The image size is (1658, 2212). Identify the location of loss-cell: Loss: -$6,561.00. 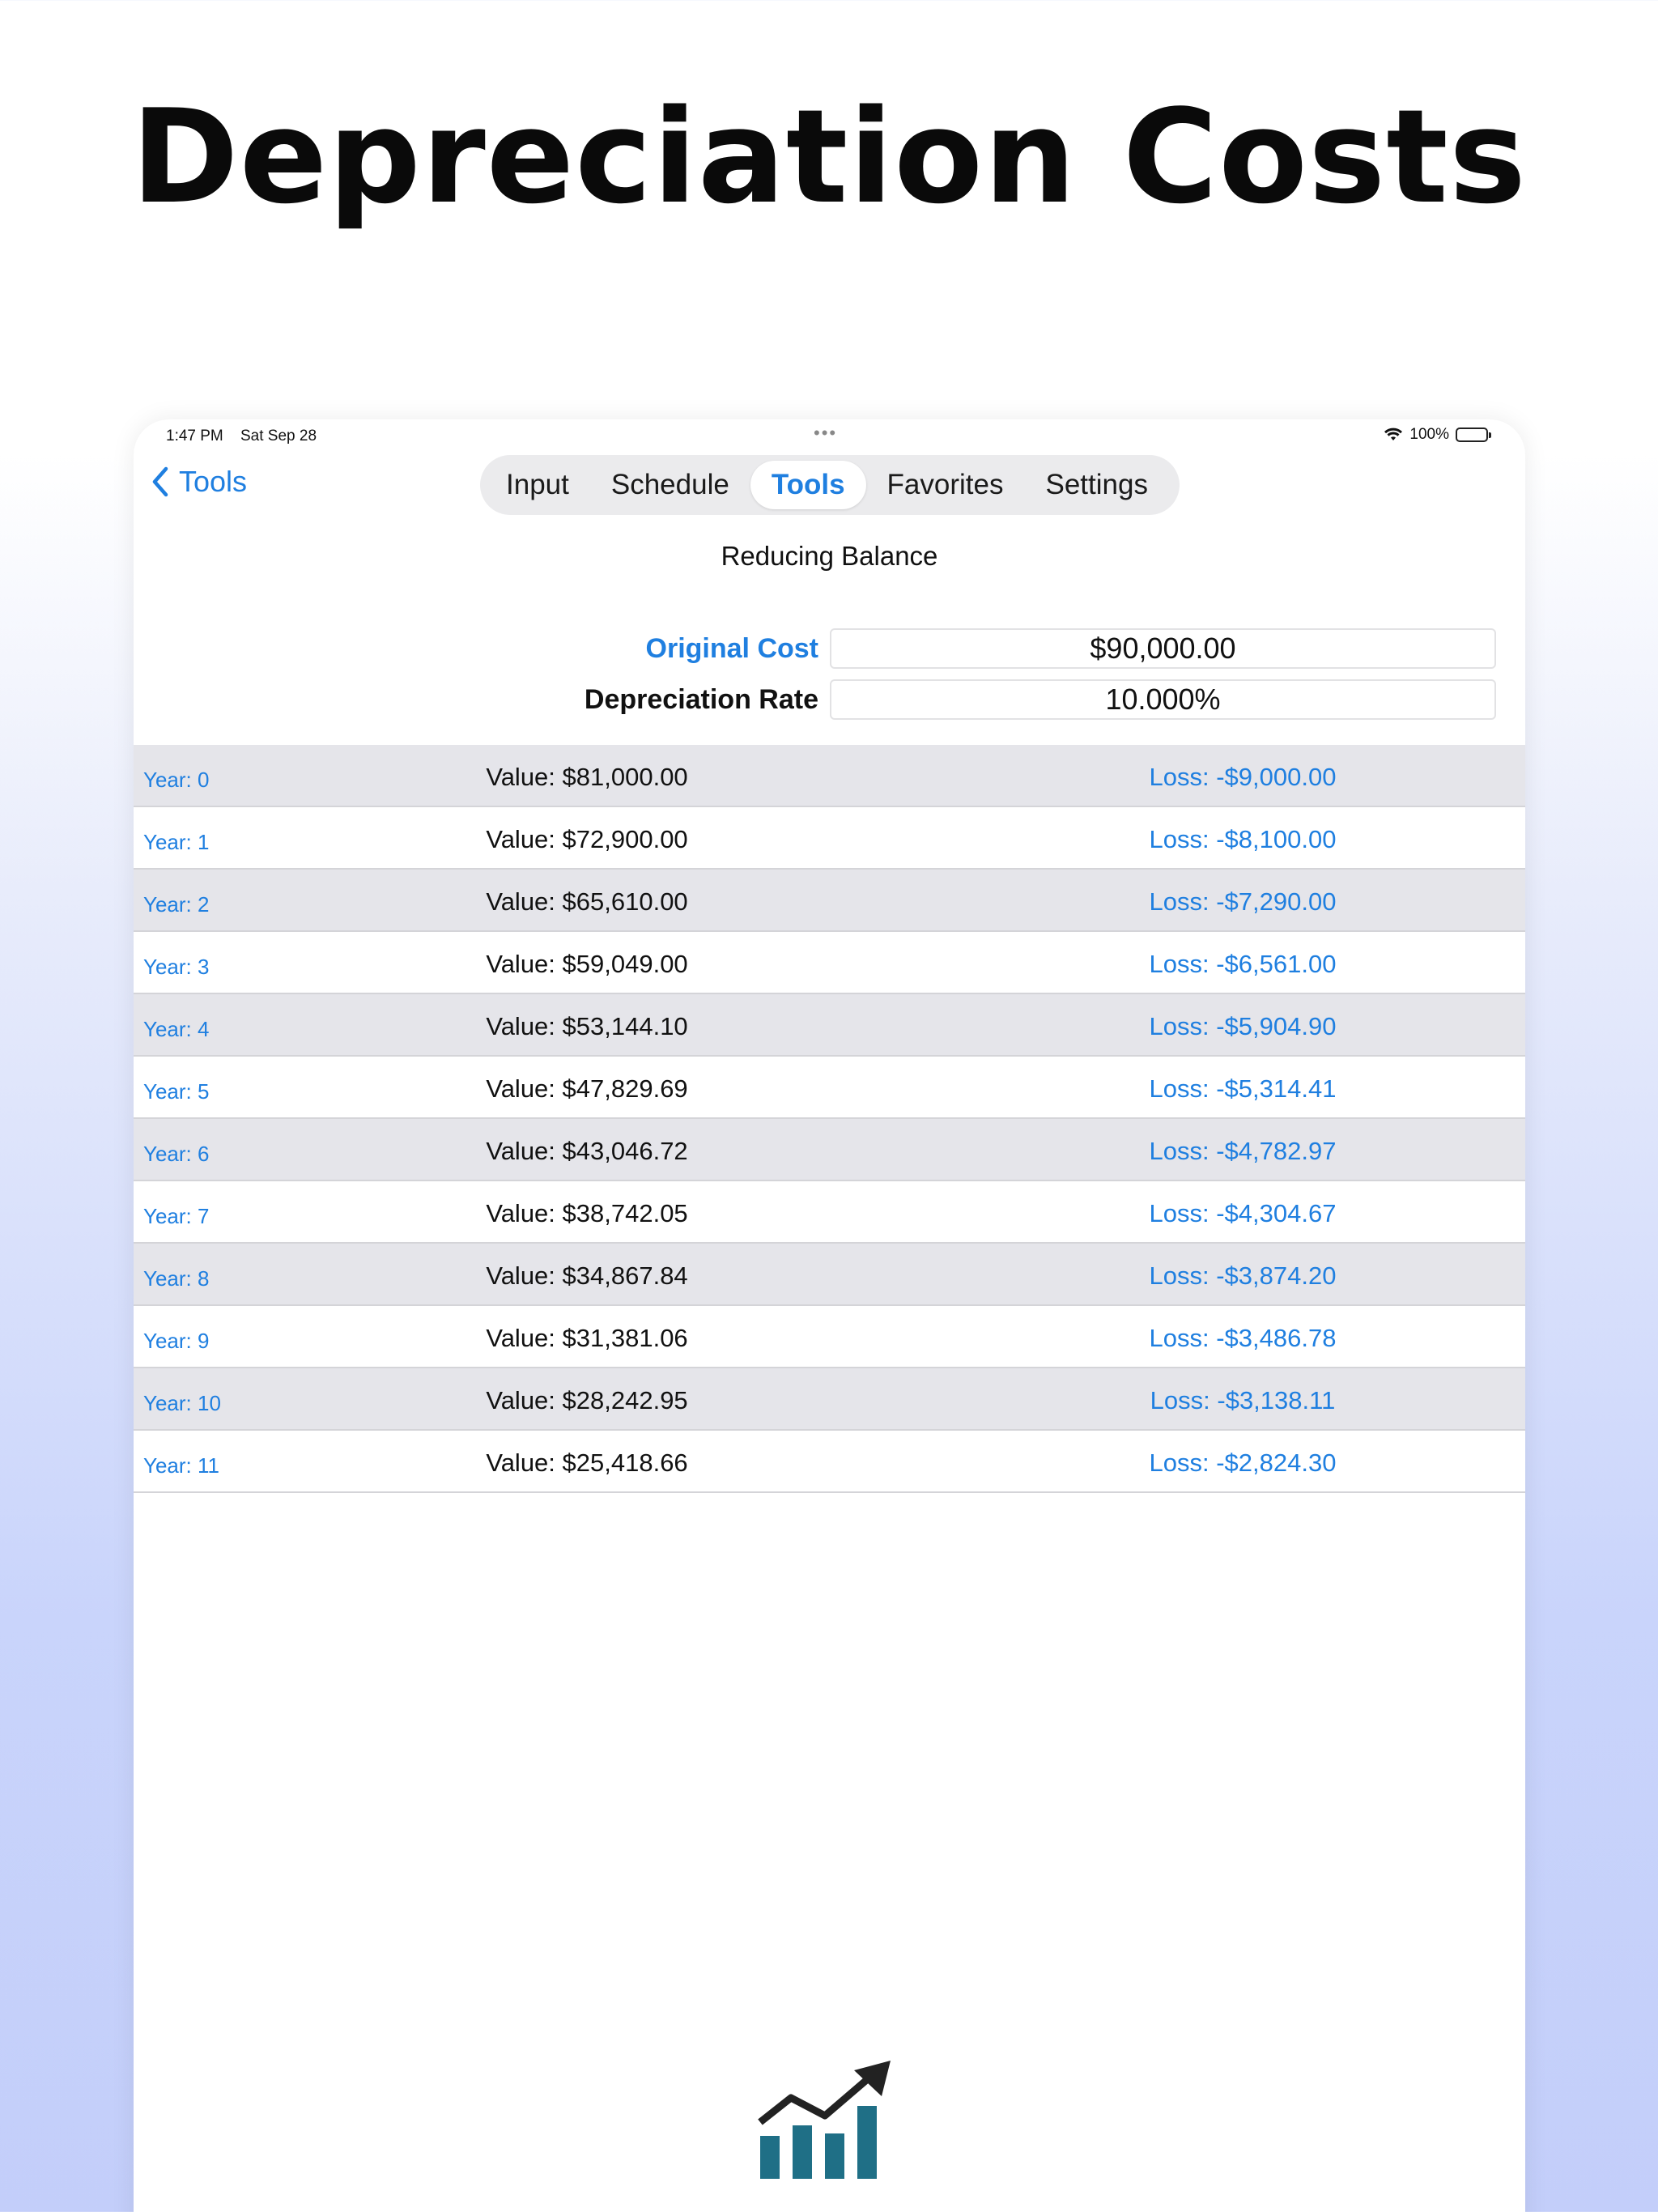
(1243, 964).